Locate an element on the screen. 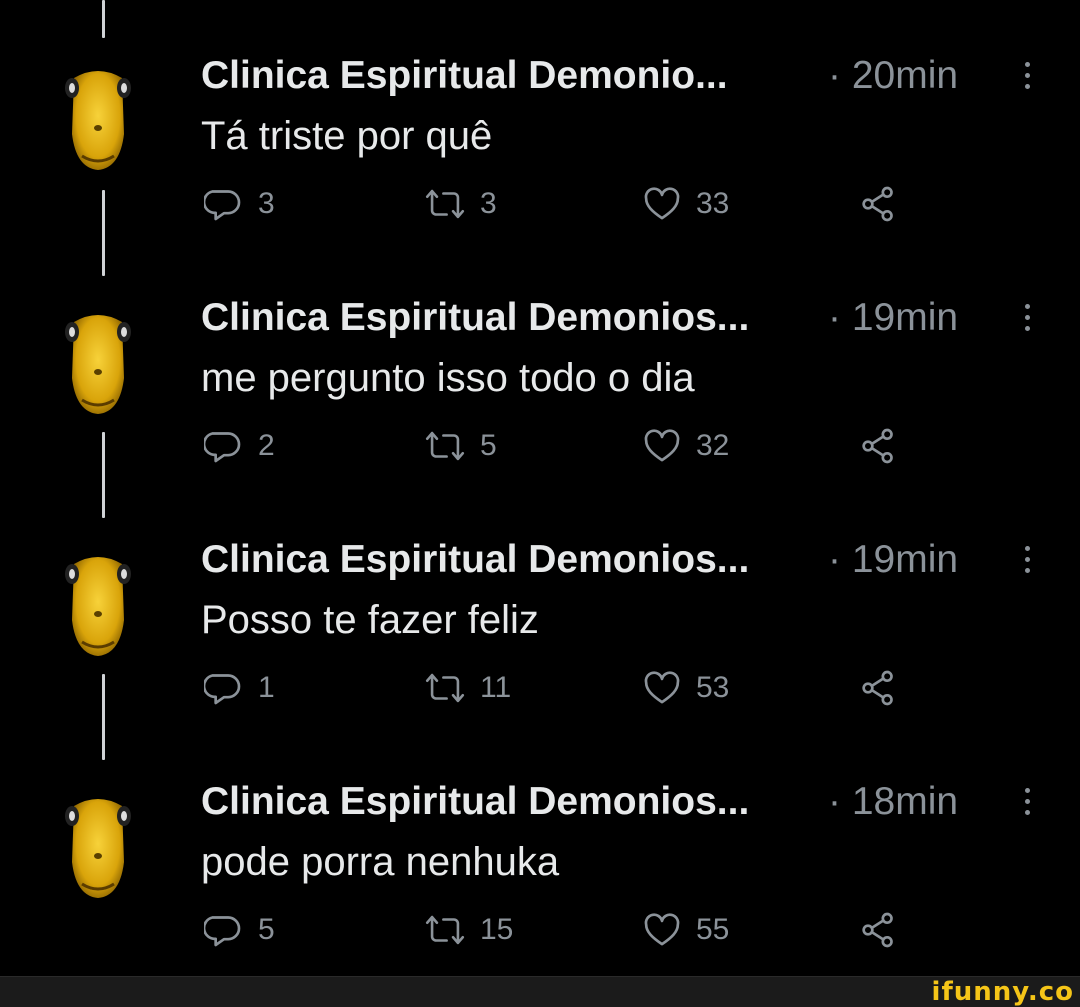 The image size is (1080, 1007). tweet-text: me pergunto isso todo o dia is located at coordinates (448, 378).